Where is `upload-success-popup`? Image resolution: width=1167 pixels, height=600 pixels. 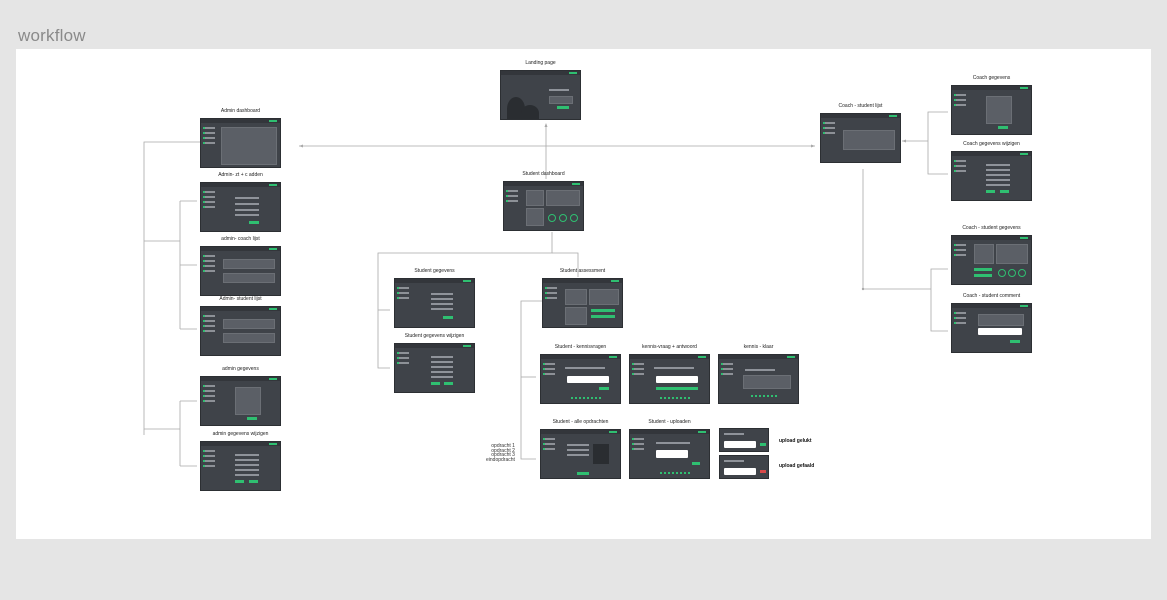
upload-success-popup is located at coordinates (744, 440).